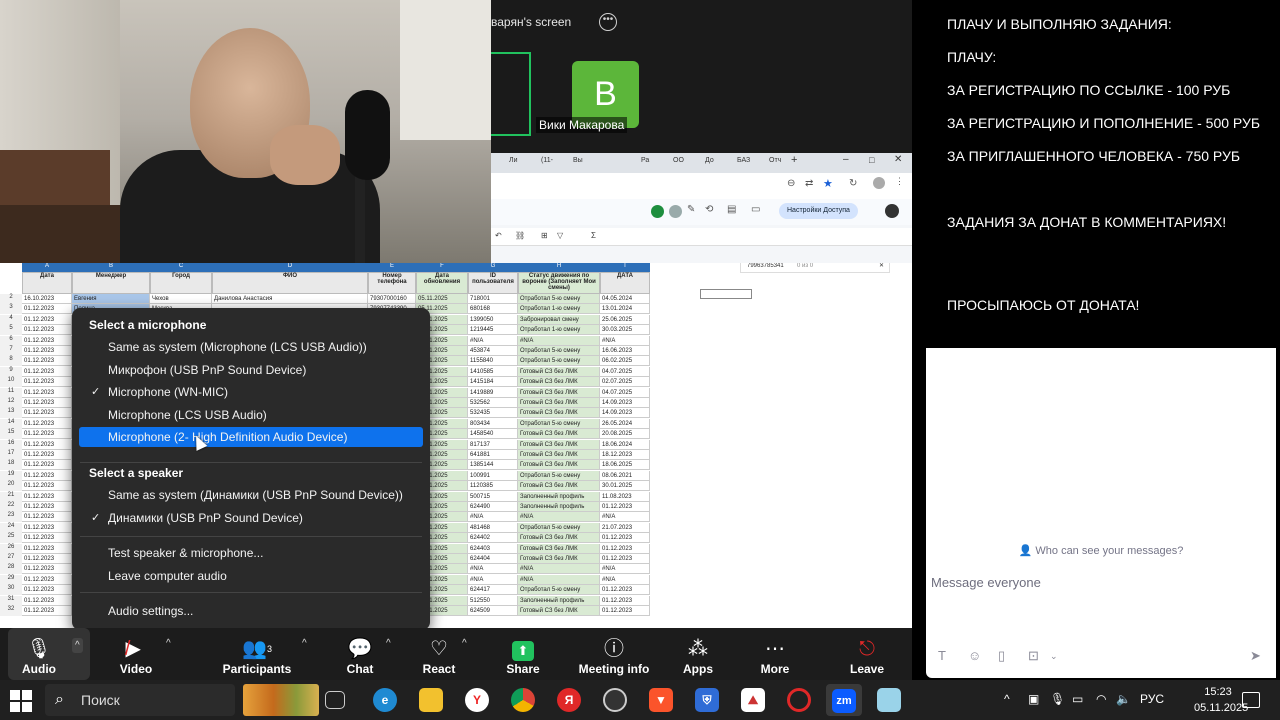 This screenshot has width=1280, height=720. I want to click on windows-start-icon, so click(21, 701).